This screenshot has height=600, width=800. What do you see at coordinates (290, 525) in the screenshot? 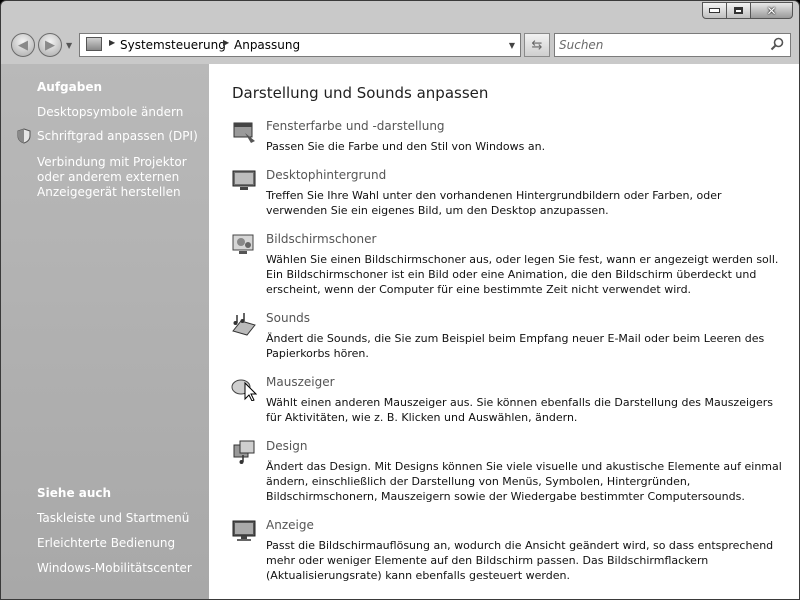
I see `section-title: Anzeige` at bounding box center [290, 525].